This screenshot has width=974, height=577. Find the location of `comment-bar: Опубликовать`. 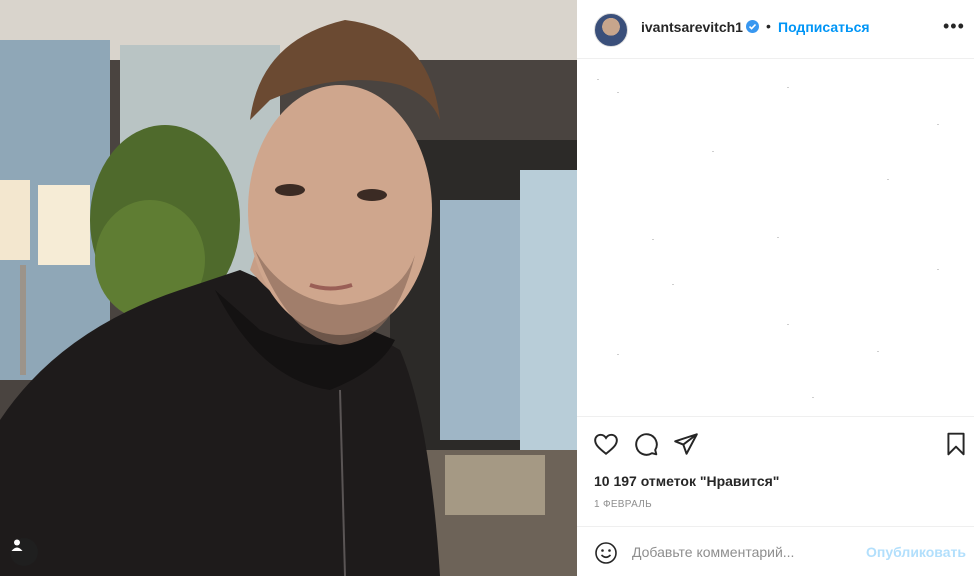

comment-bar: Опубликовать is located at coordinates (775, 551).